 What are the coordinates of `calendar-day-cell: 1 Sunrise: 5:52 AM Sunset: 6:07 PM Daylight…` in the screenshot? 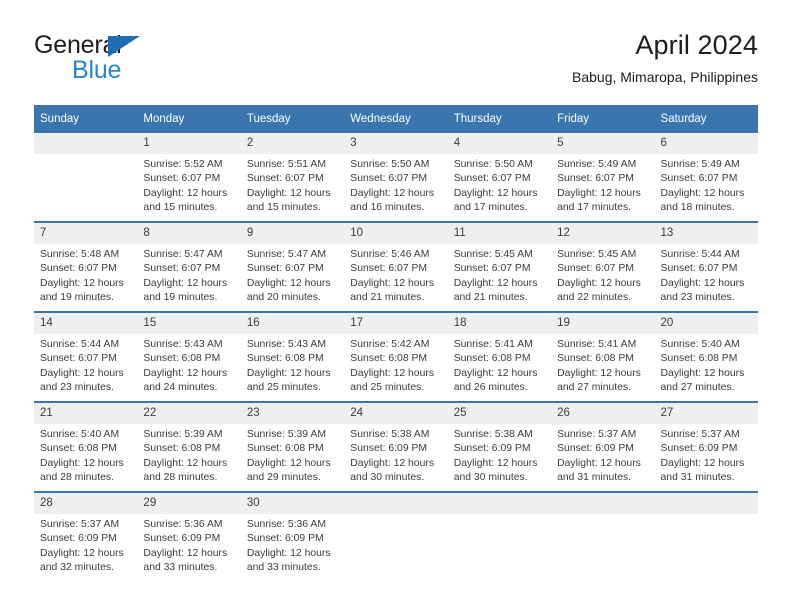 It's located at (189, 177).